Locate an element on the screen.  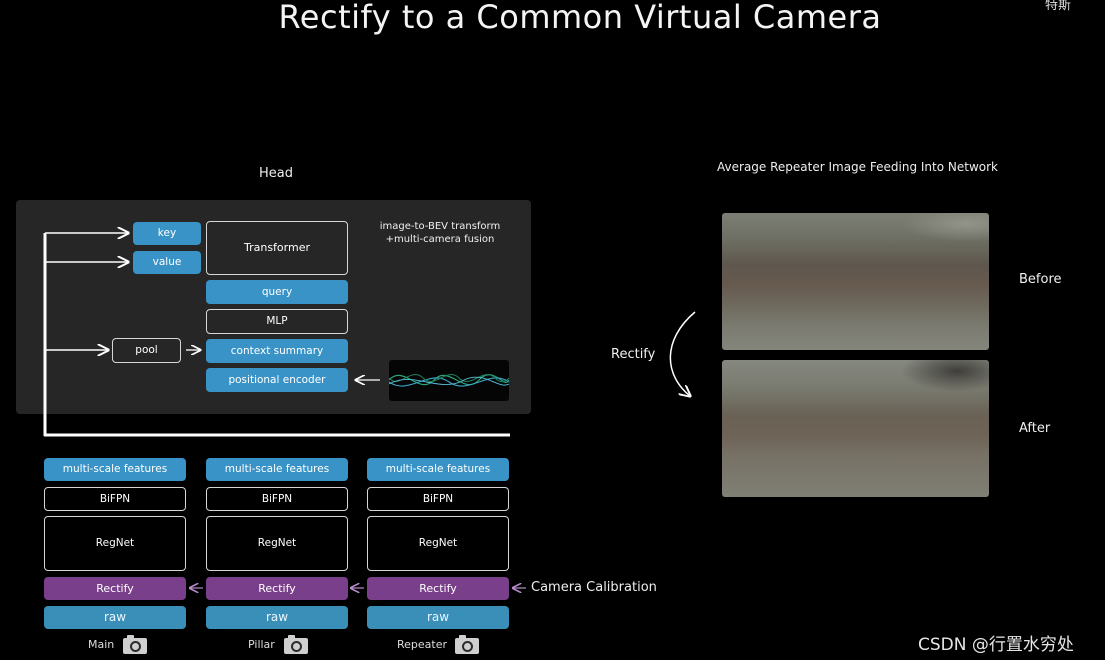
query-box: query is located at coordinates (277, 292).